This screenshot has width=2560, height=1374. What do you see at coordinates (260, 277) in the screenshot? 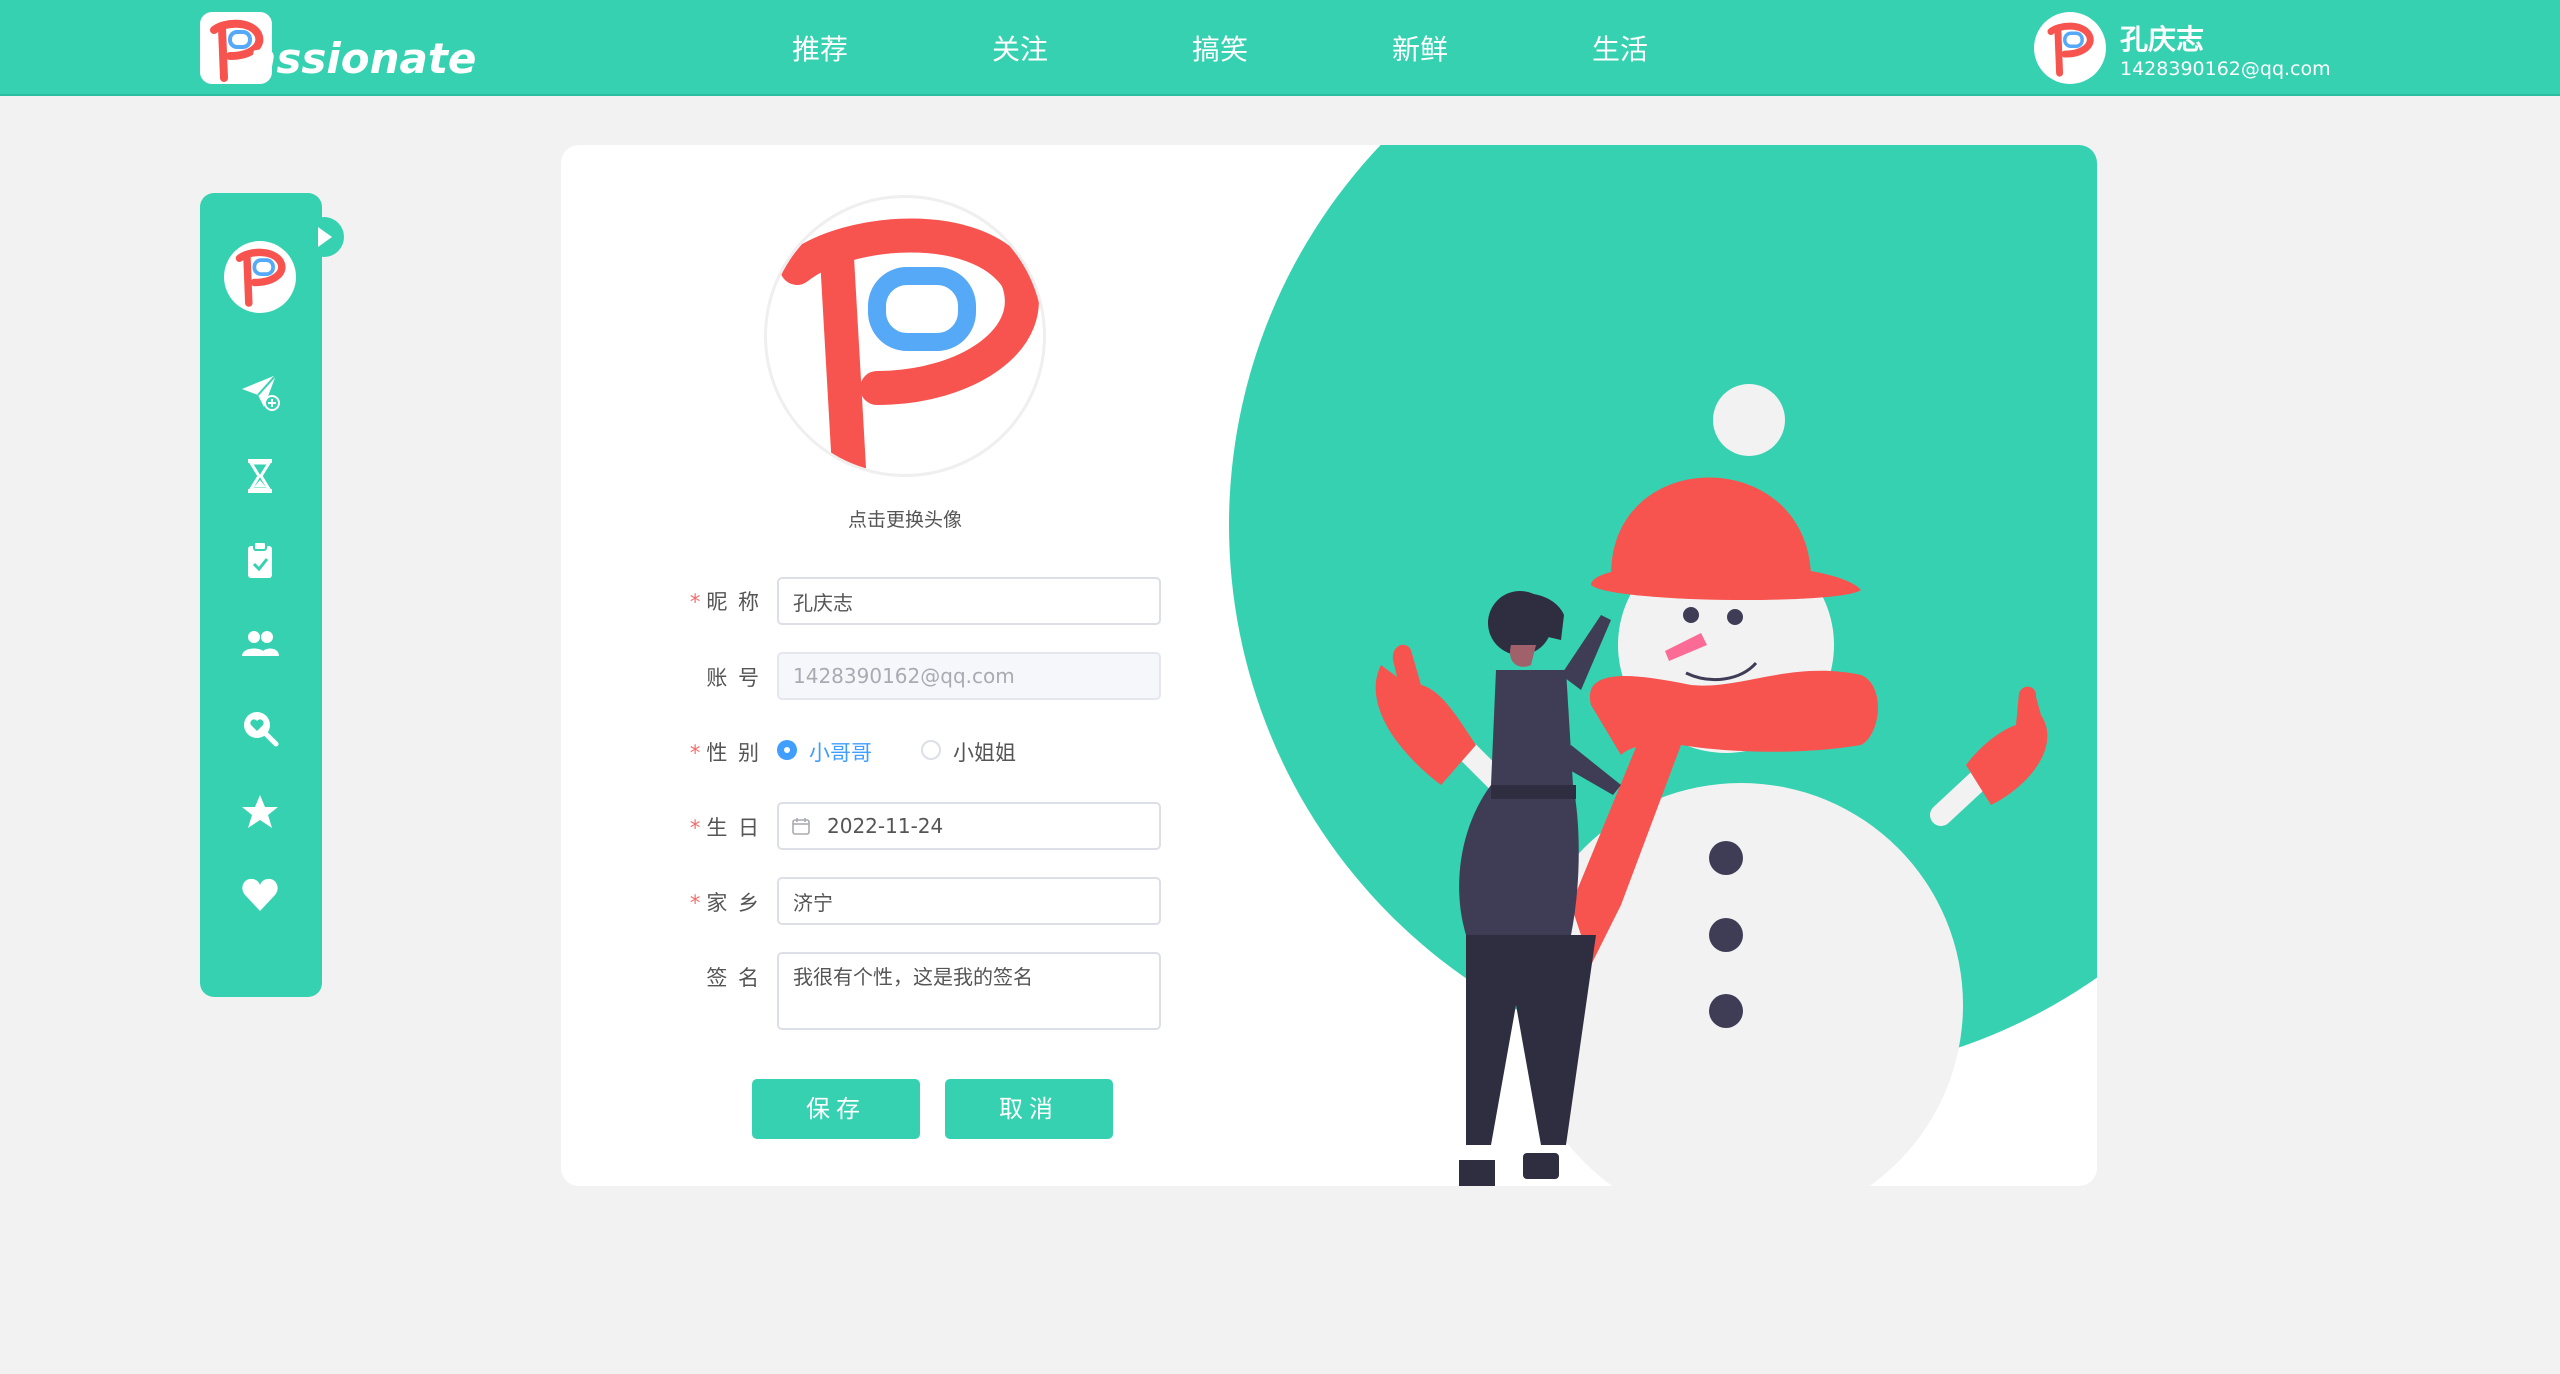
I see `sidebar-avatar` at bounding box center [260, 277].